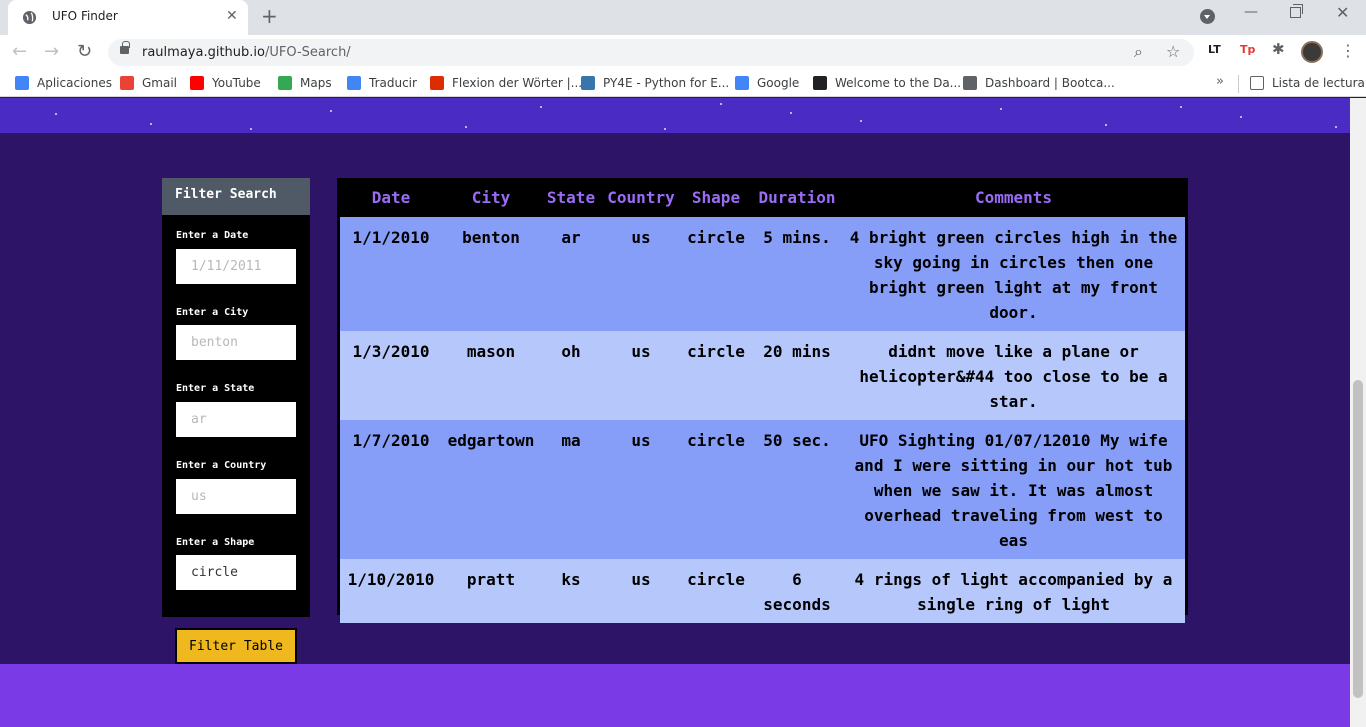 Image resolution: width=1366 pixels, height=727 pixels. Describe the element at coordinates (84, 51) in the screenshot. I see `reload-icon: ↻` at that location.